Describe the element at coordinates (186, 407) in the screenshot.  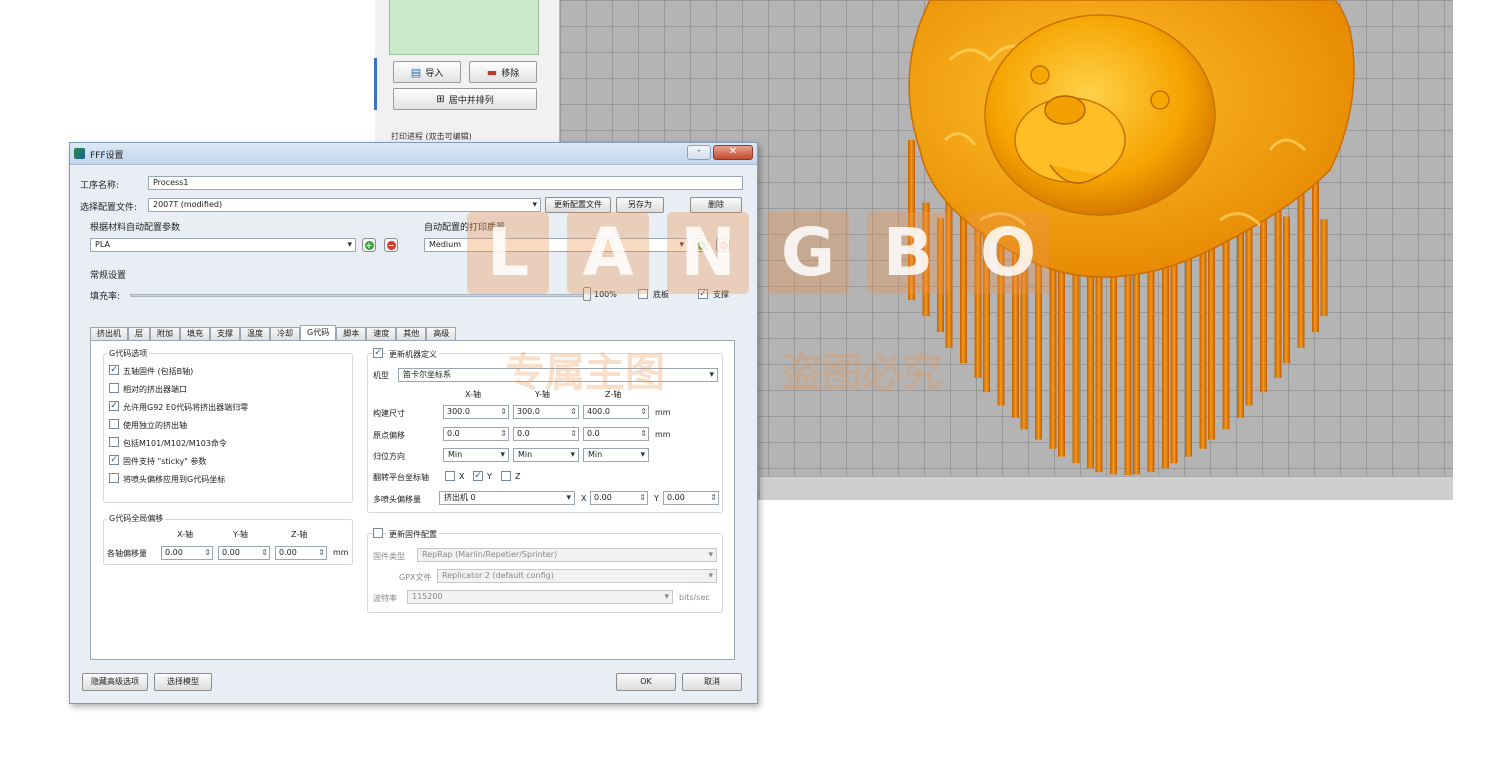
I see `gcode-option-label: 允许用G92 E0代码将挤出器端归零` at that location.